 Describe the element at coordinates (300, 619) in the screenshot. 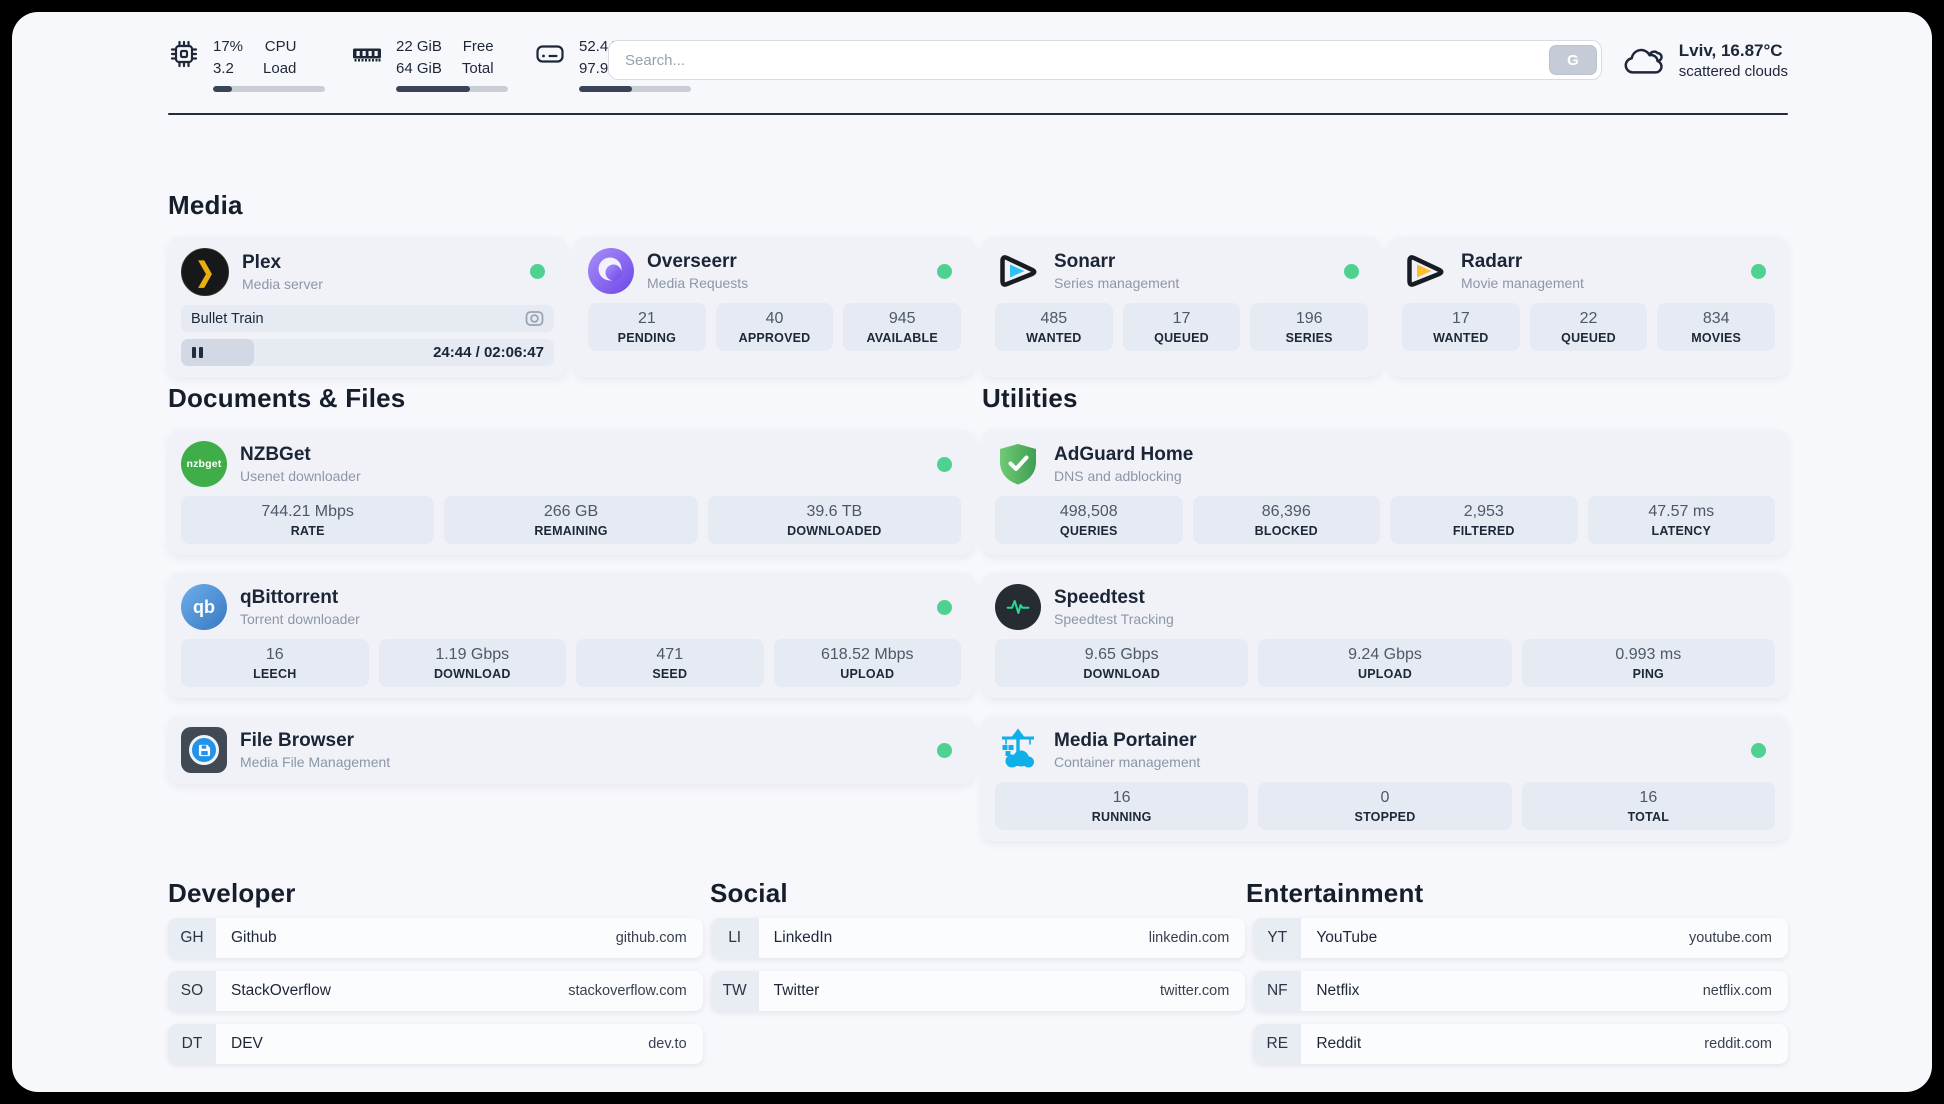

I see `service-subtitle: Torrent downloader` at that location.